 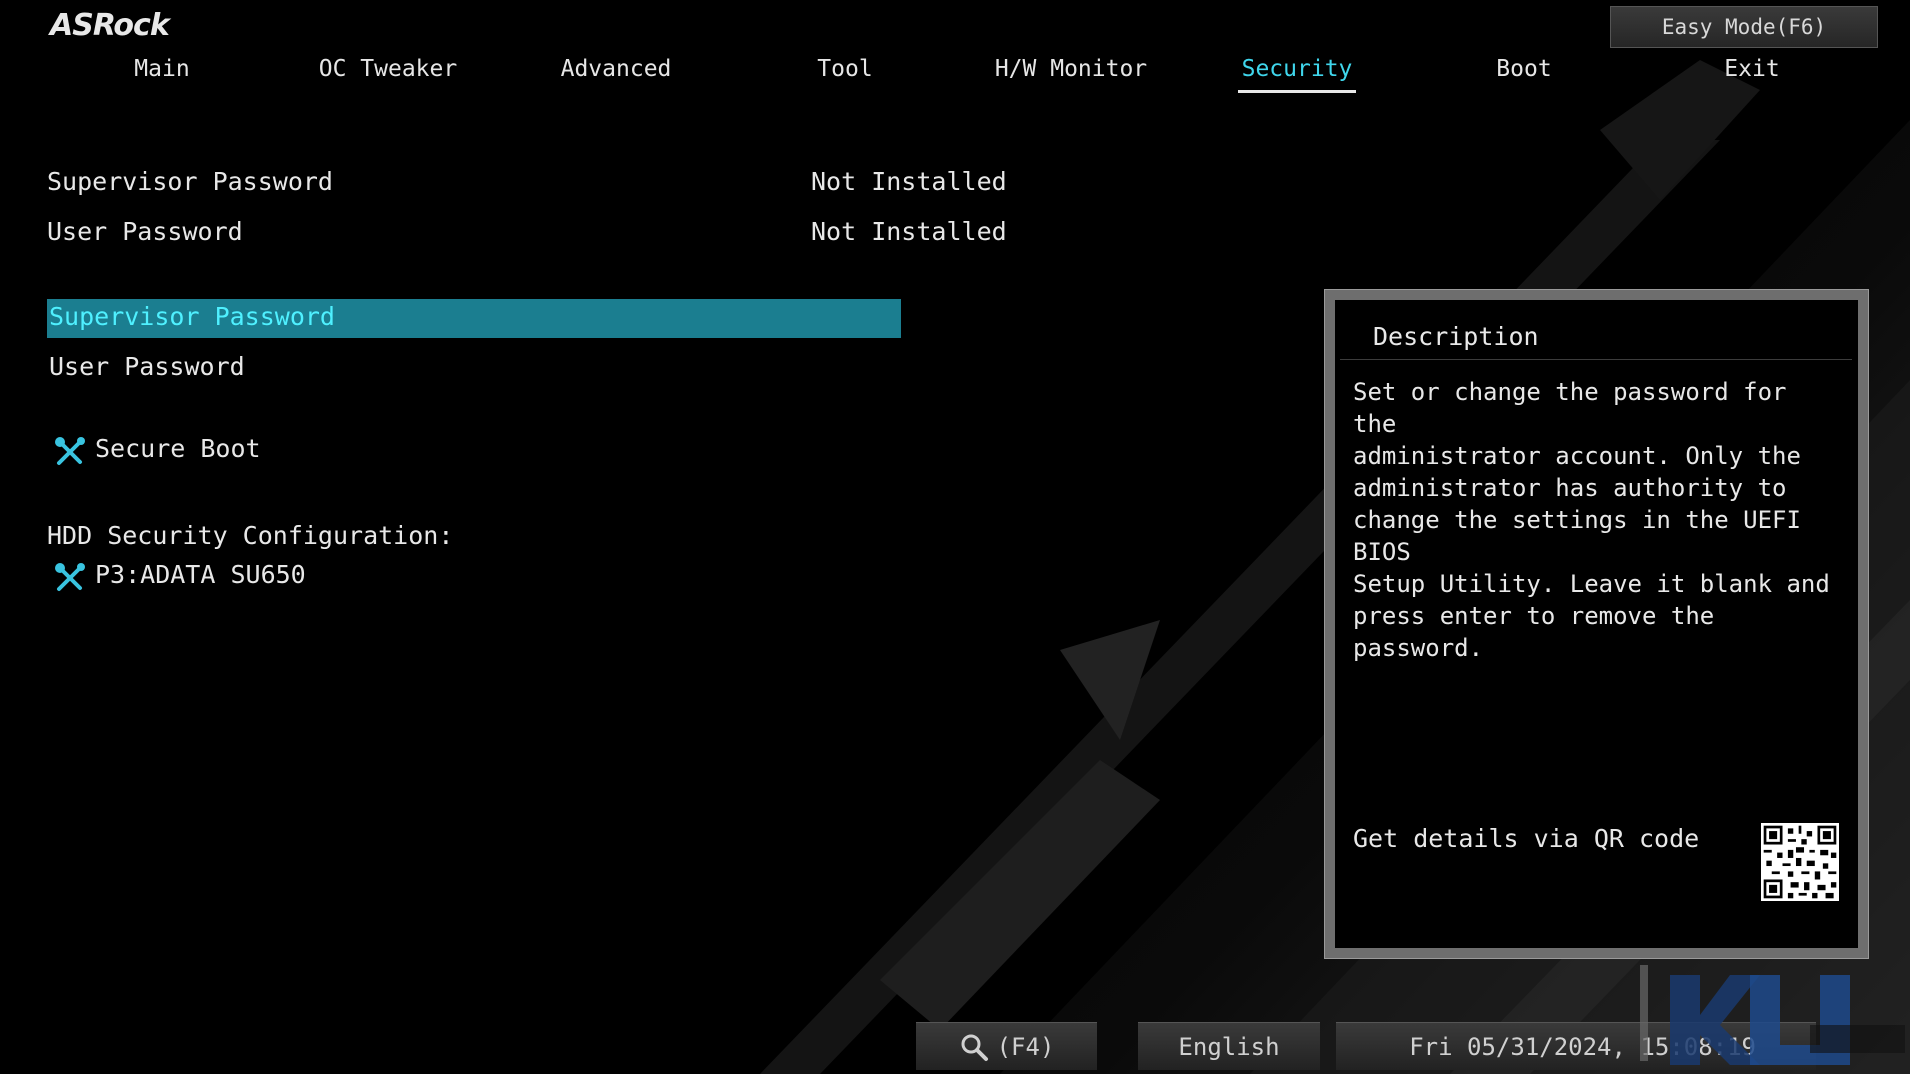 What do you see at coordinates (1744, 27) in the screenshot?
I see `easy-mode-button: Easy Mode(F6)` at bounding box center [1744, 27].